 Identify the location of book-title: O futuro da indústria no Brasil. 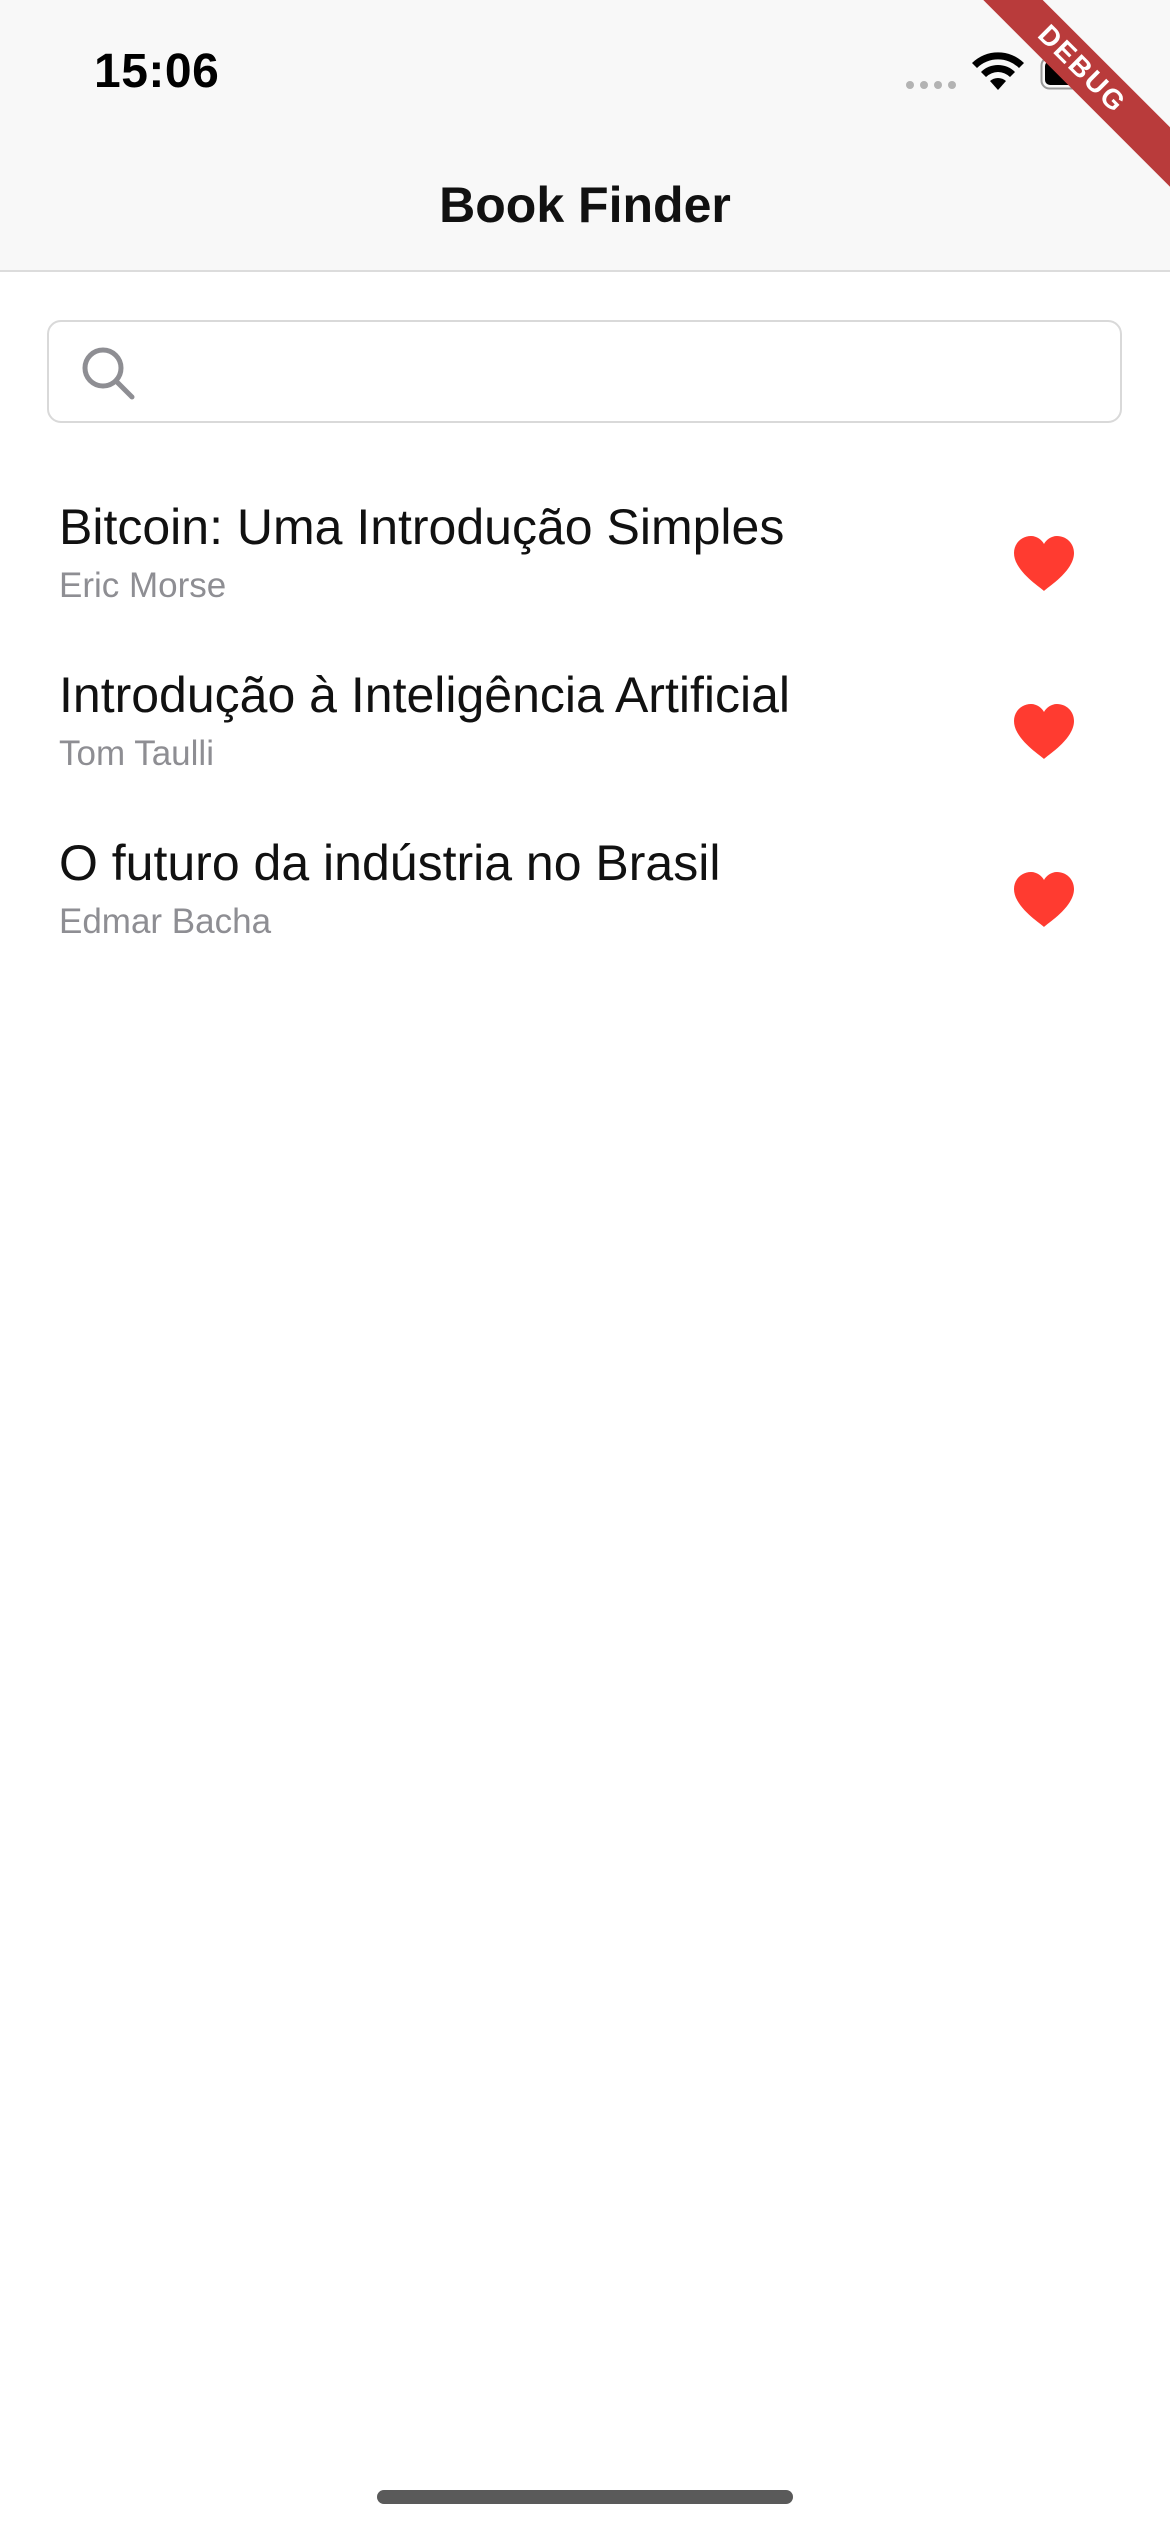
(390, 863).